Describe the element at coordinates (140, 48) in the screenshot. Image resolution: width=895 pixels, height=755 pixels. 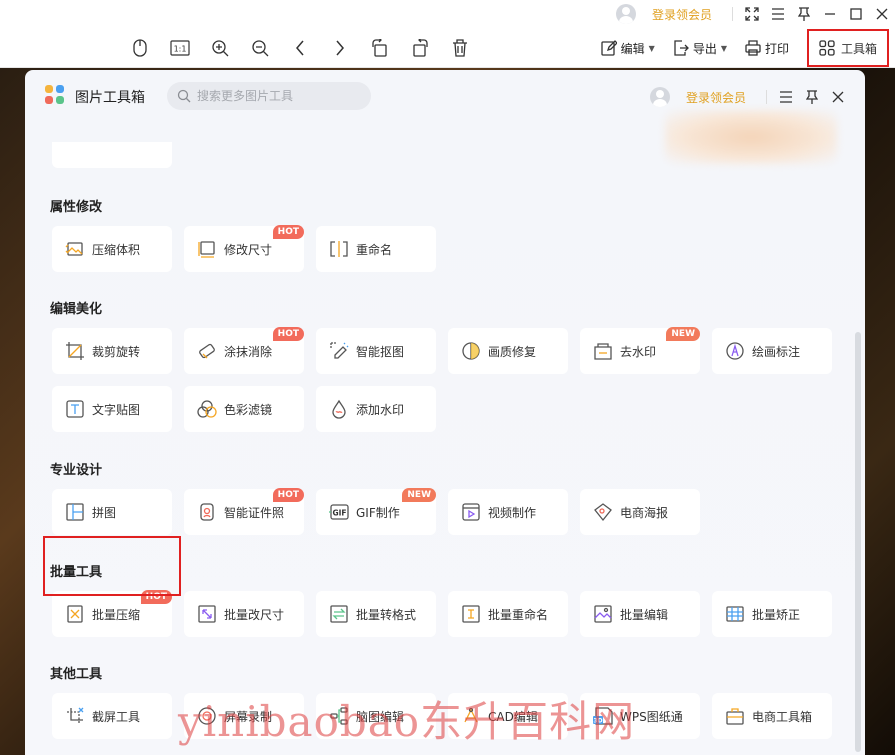
I see `mouse-icon` at that location.